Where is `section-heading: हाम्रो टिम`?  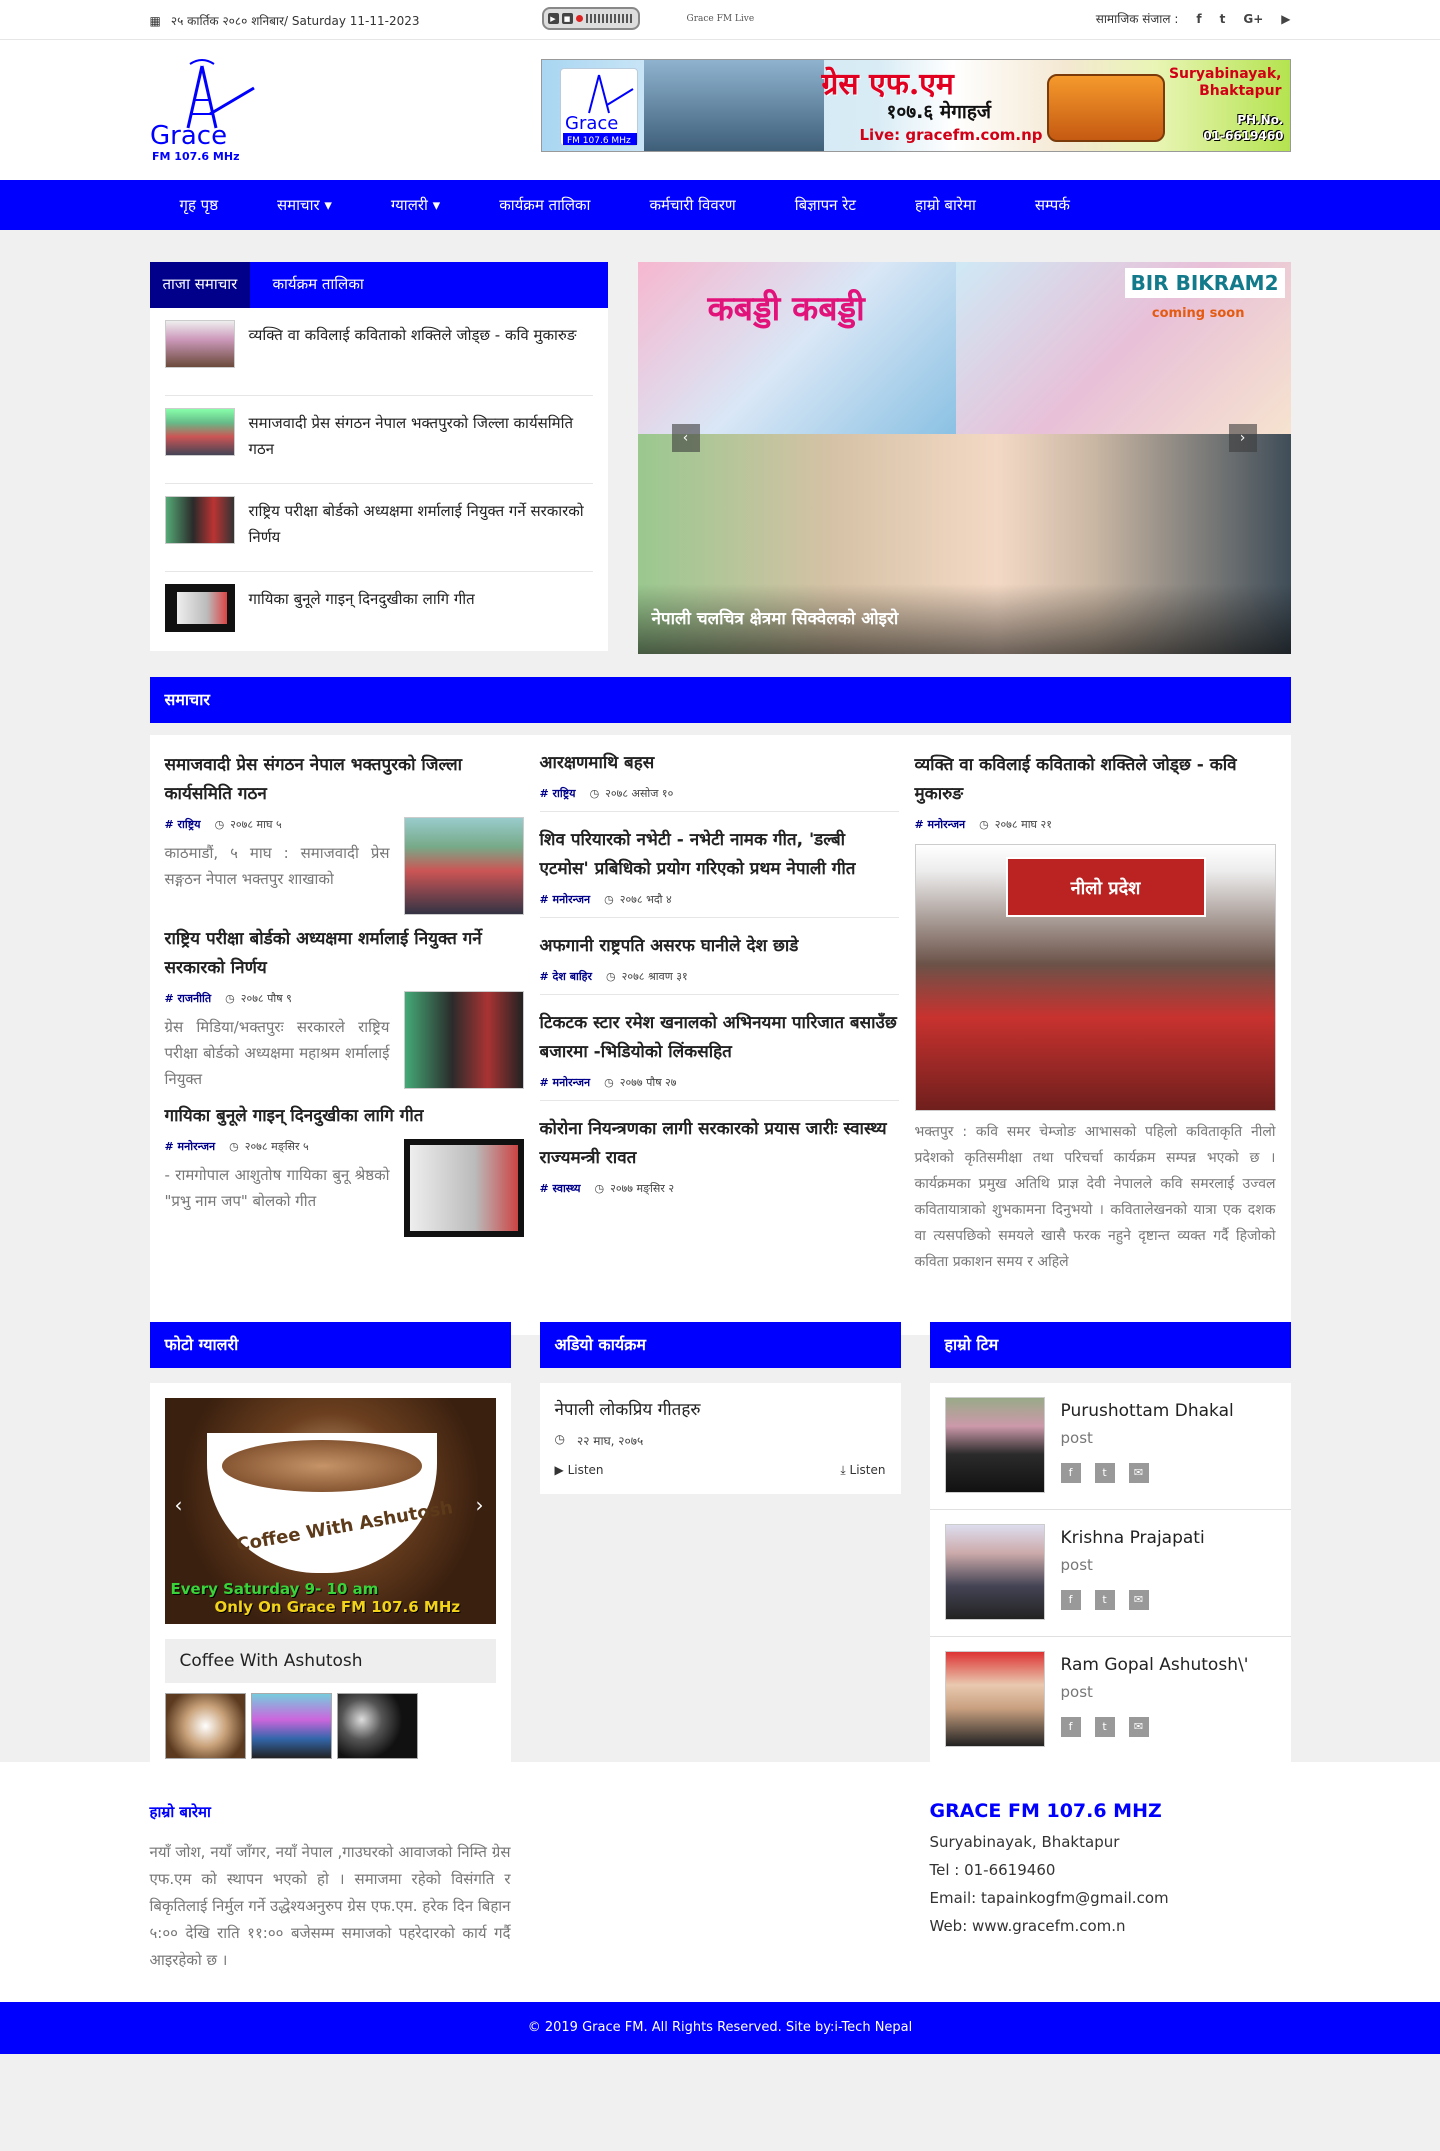
section-heading: हाम्रो टिम is located at coordinates (1110, 1345).